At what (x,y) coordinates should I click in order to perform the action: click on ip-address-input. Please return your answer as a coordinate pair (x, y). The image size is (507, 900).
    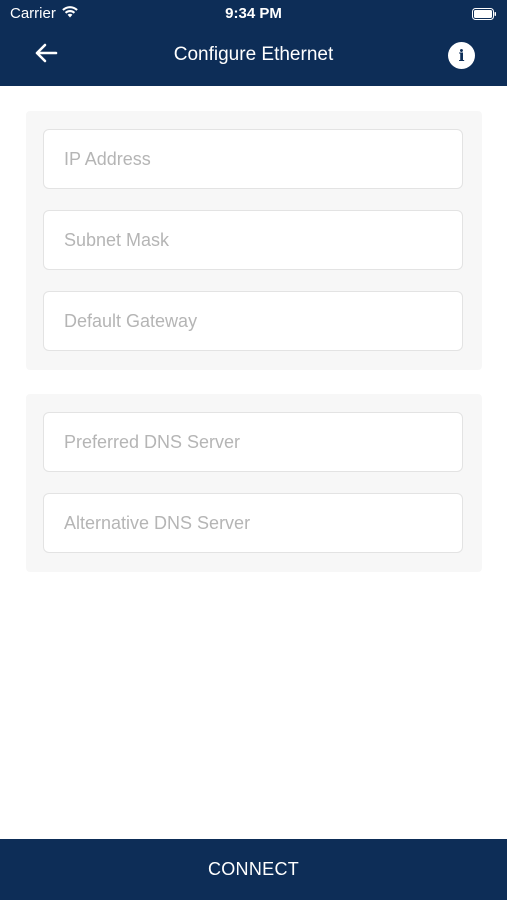
    Looking at the image, I should click on (253, 159).